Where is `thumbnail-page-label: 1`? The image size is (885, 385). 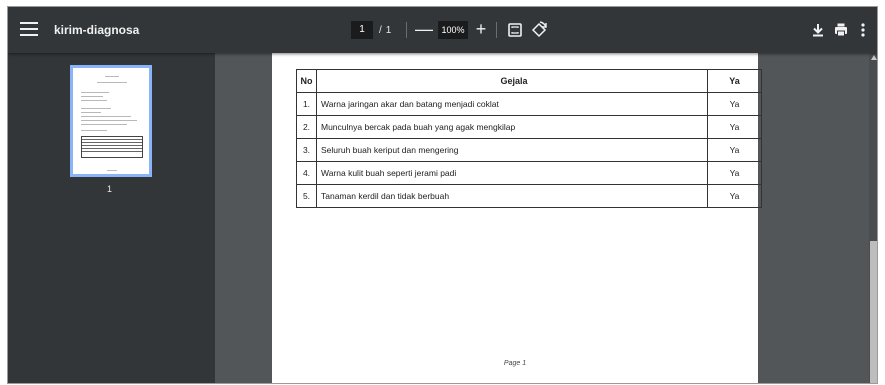
thumbnail-page-label: 1 is located at coordinates (110, 189).